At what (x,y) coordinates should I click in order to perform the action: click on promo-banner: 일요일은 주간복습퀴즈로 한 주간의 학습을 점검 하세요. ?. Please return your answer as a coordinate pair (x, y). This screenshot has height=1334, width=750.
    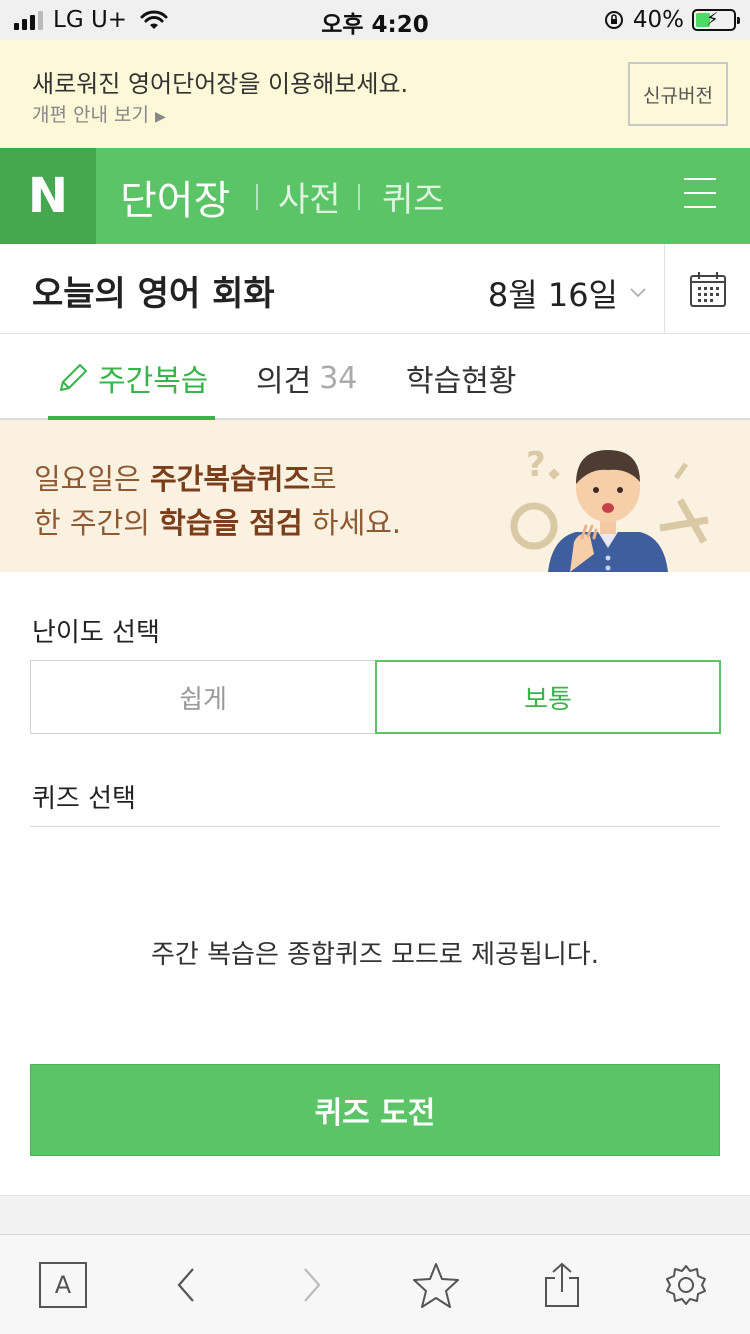
    Looking at the image, I should click on (375, 496).